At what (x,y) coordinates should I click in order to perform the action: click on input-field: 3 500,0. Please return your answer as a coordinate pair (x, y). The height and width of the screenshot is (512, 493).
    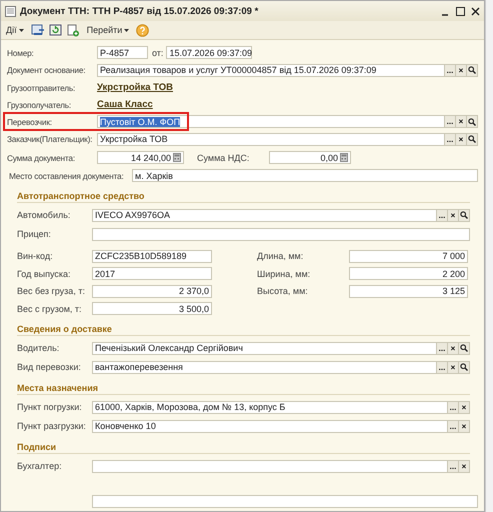
    Looking at the image, I should click on (152, 309).